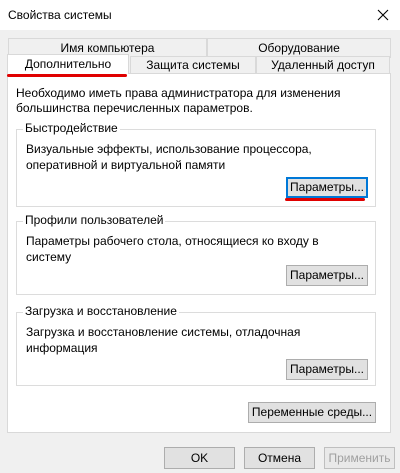 The image size is (400, 473). Describe the element at coordinates (94, 220) in the screenshot. I see `group-user-profiles-title: Профили пользователей` at that location.